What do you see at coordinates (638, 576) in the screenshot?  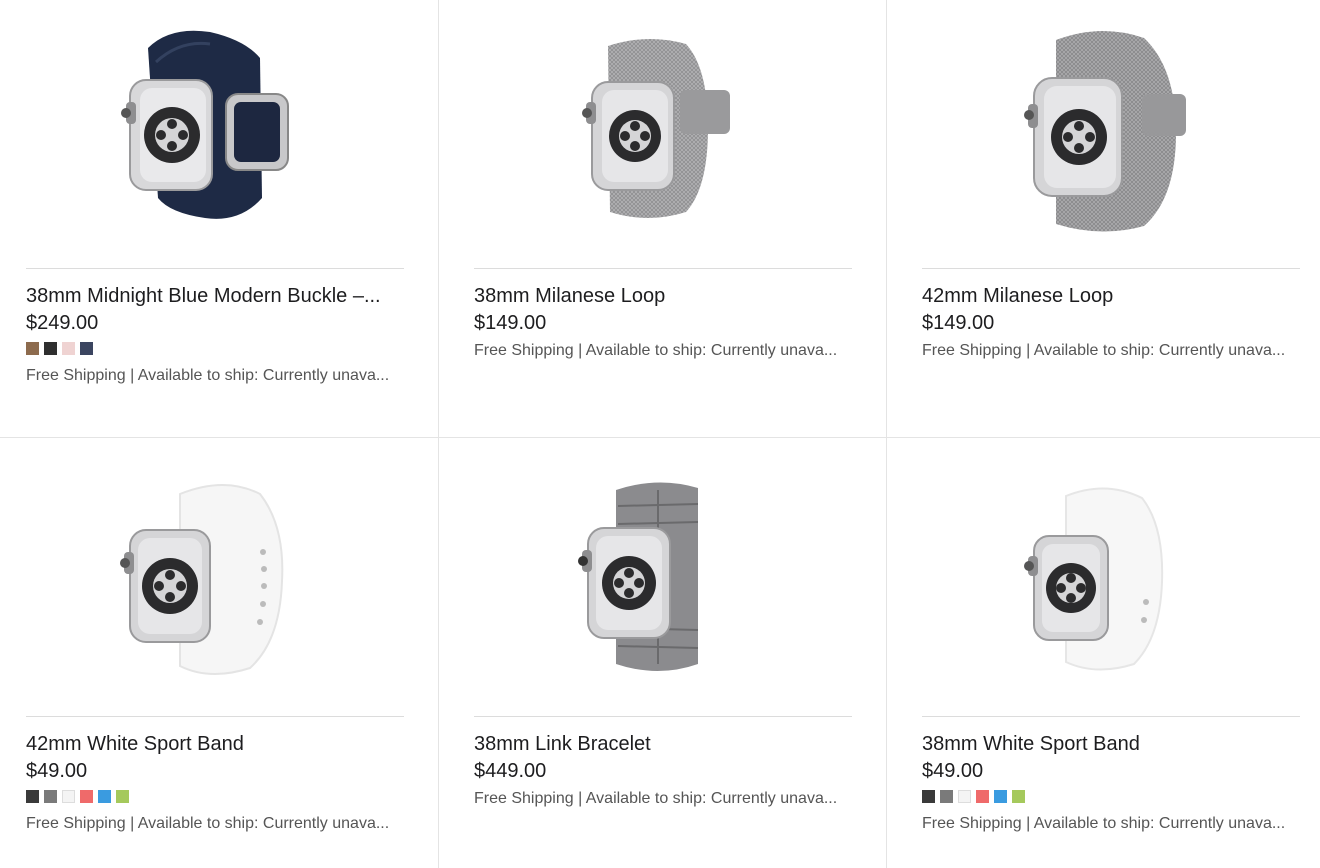 I see `link-bracelet-watch-icon` at bounding box center [638, 576].